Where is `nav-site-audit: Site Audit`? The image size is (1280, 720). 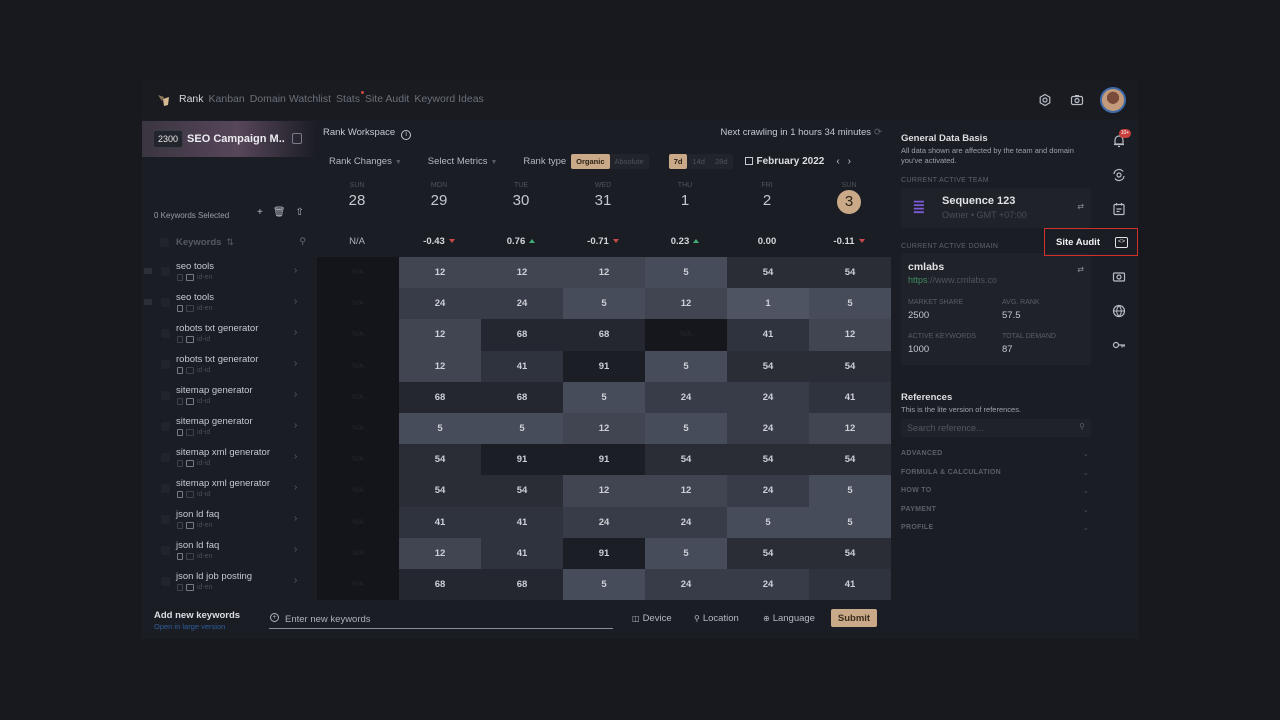 nav-site-audit: Site Audit is located at coordinates (387, 99).